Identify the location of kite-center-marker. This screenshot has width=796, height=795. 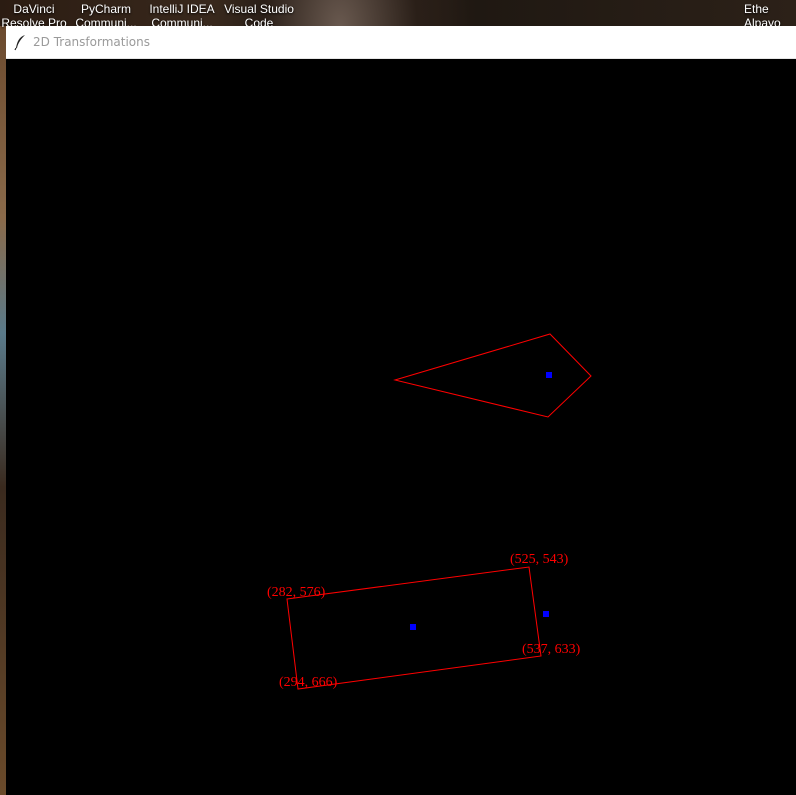
(549, 375).